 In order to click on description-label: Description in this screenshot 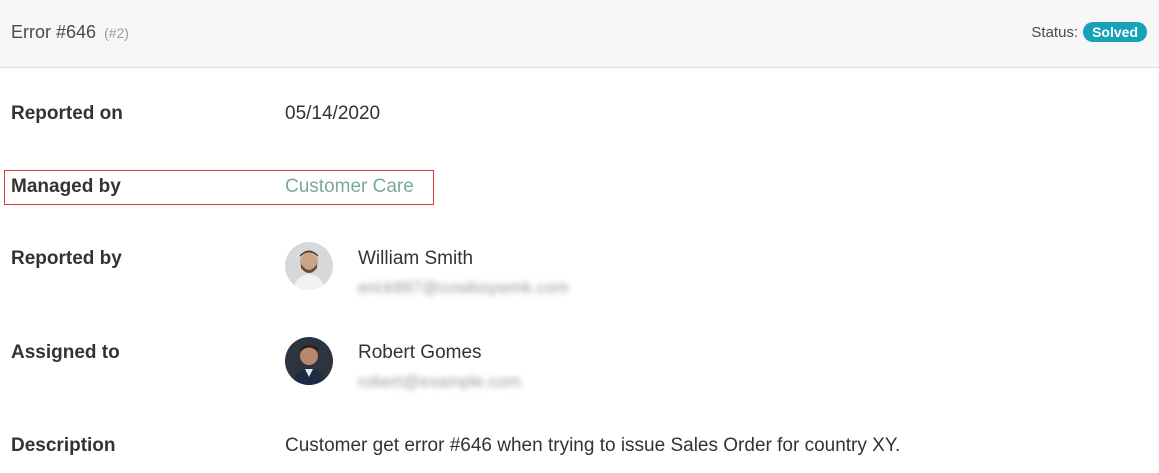, I will do `click(63, 445)`.